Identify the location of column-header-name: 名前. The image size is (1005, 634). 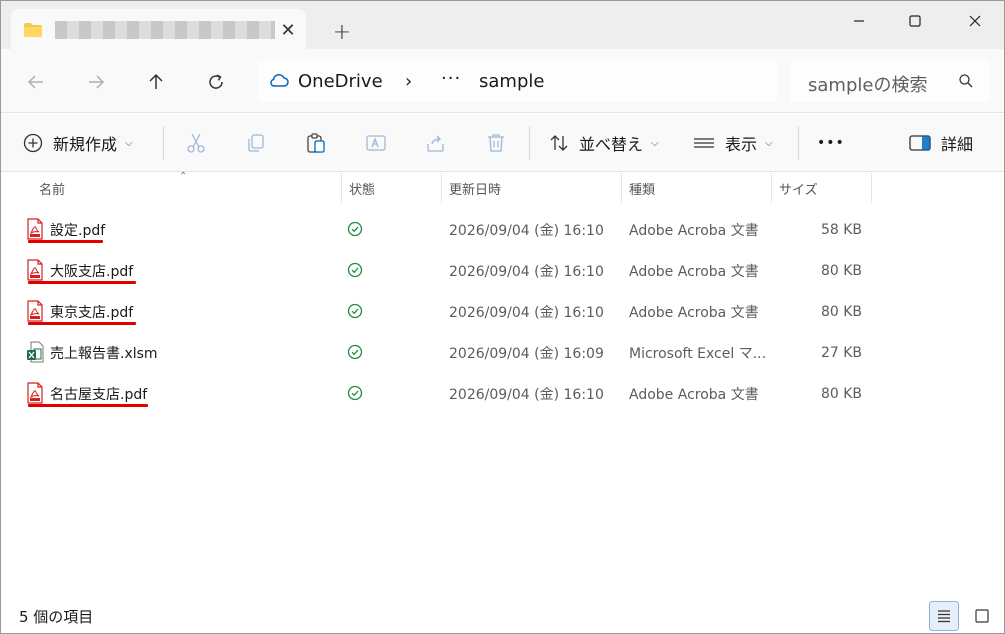
(52, 188).